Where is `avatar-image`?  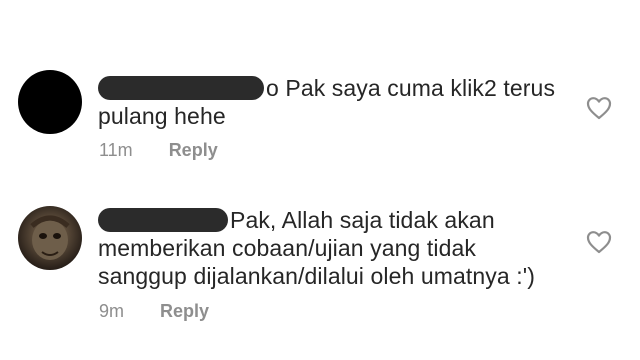 avatar-image is located at coordinates (50, 237).